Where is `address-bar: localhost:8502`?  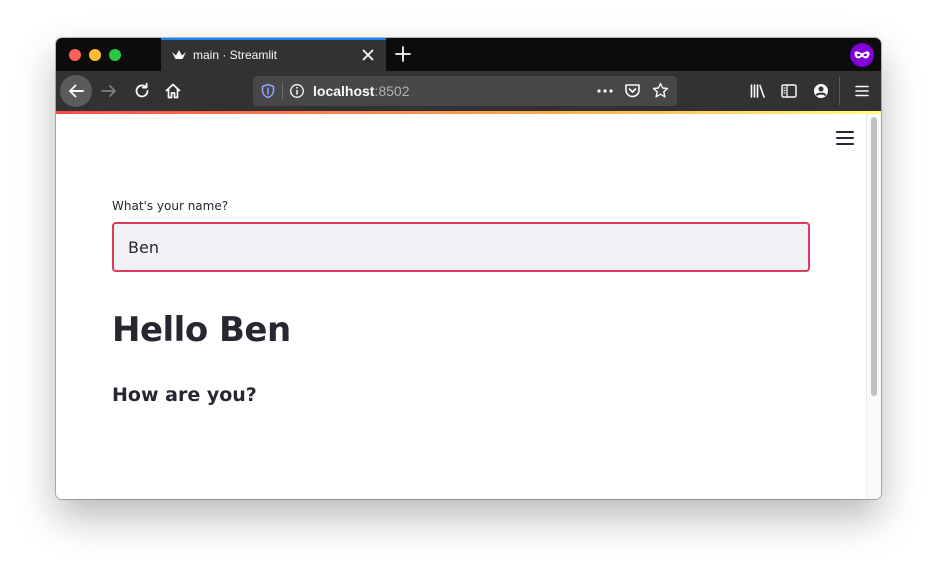 address-bar: localhost:8502 is located at coordinates (465, 91).